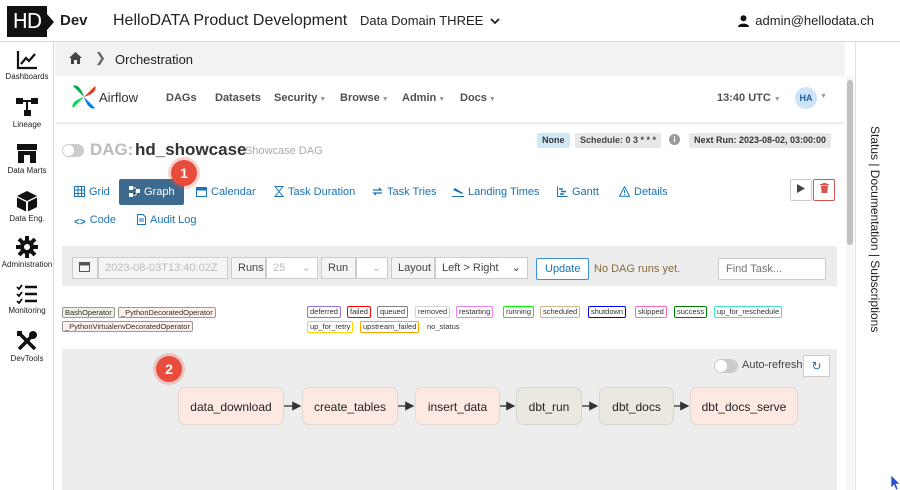 The height and width of the screenshot is (490, 900). I want to click on data-domain-selector: Data Domain THREE, so click(430, 20).